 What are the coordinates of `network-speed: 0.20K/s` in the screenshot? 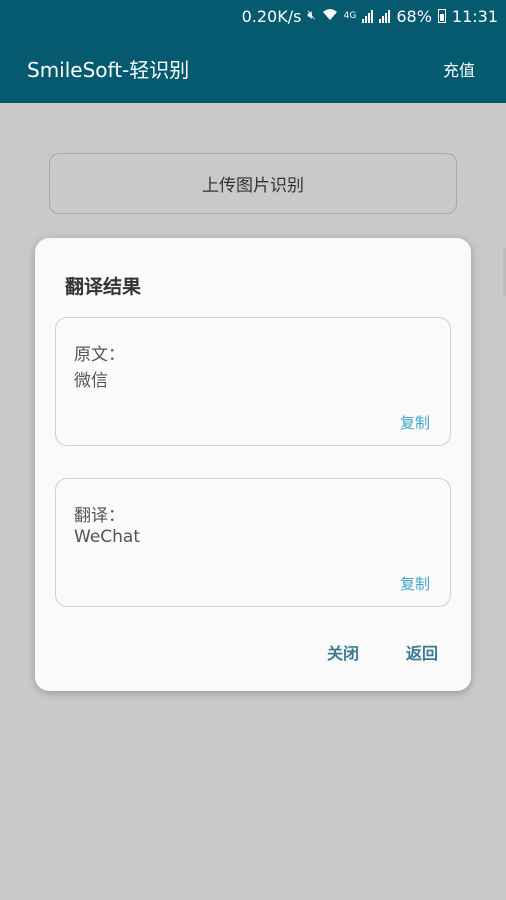 It's located at (271, 16).